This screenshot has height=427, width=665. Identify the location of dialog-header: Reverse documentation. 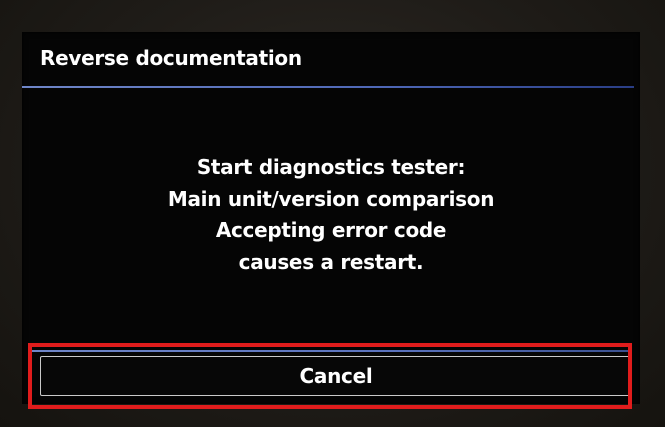
(331, 60).